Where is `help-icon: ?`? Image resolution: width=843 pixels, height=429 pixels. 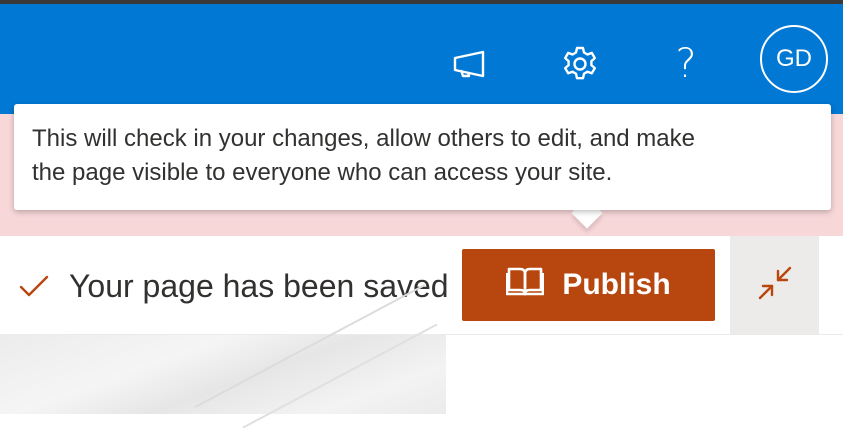 help-icon: ? is located at coordinates (686, 64).